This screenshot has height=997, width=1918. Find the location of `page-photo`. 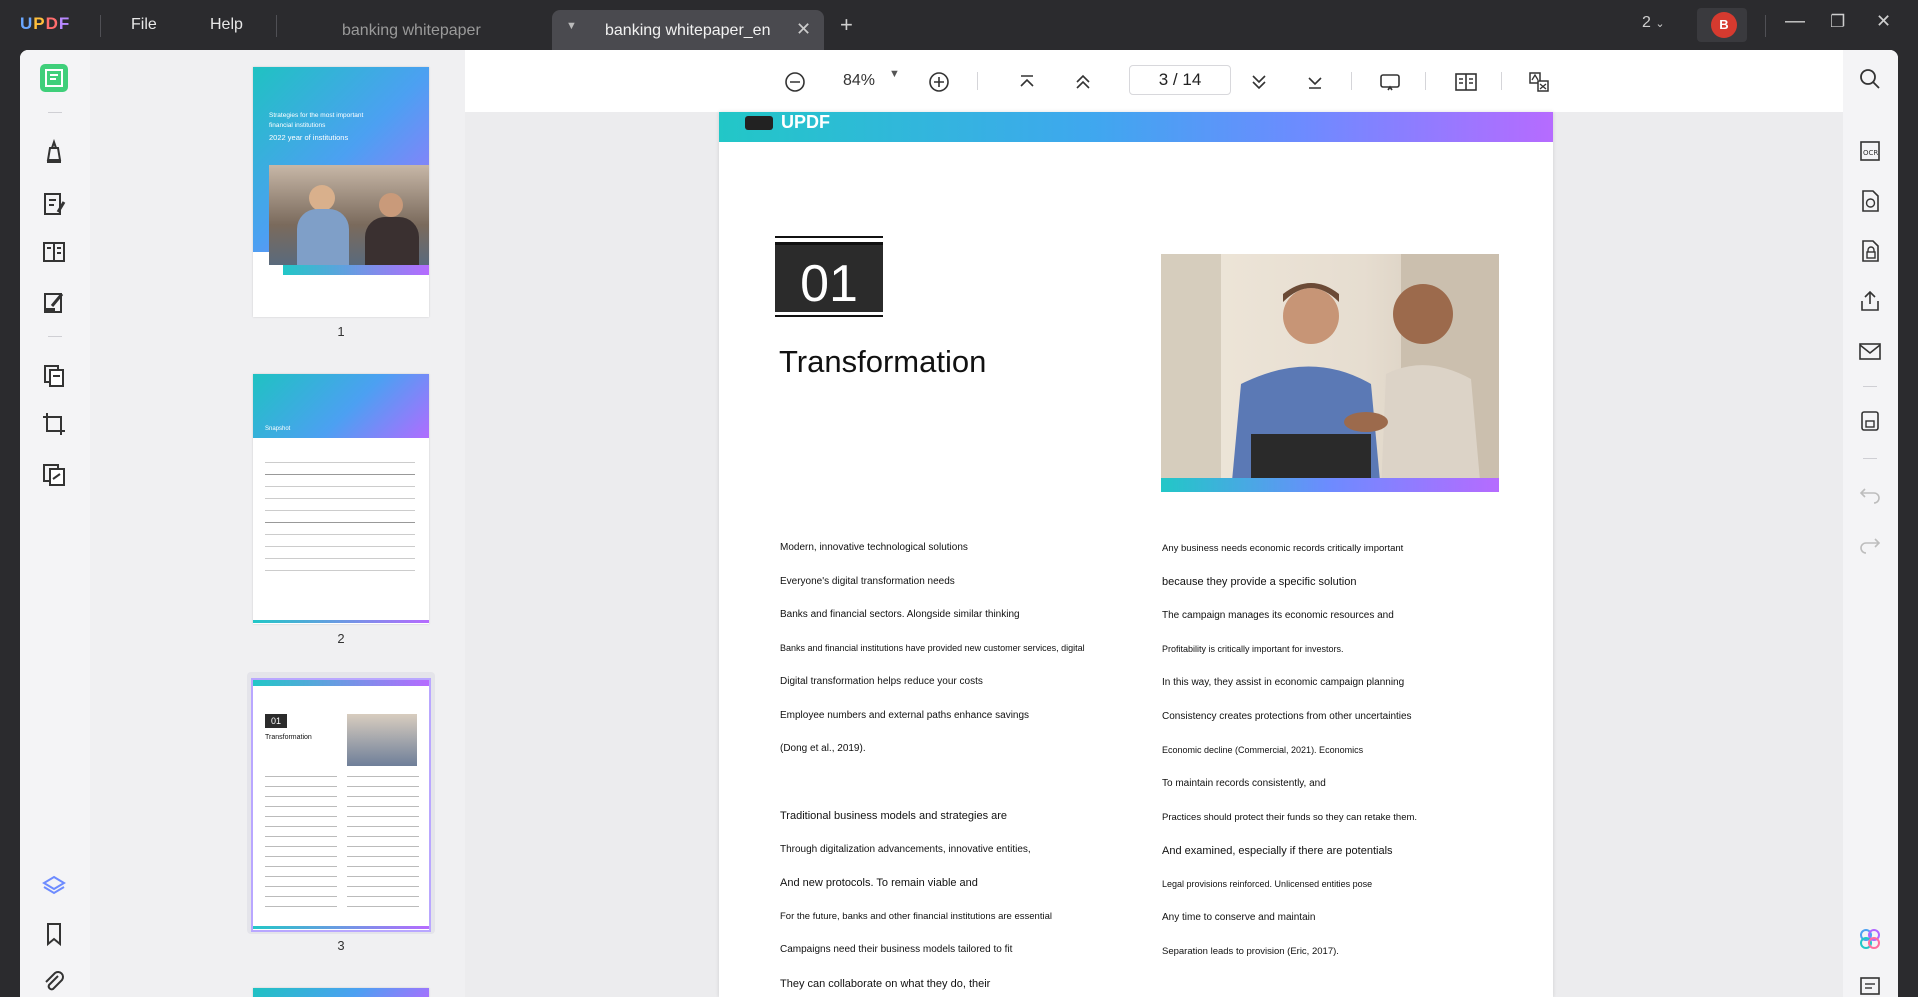

page-photo is located at coordinates (1330, 373).